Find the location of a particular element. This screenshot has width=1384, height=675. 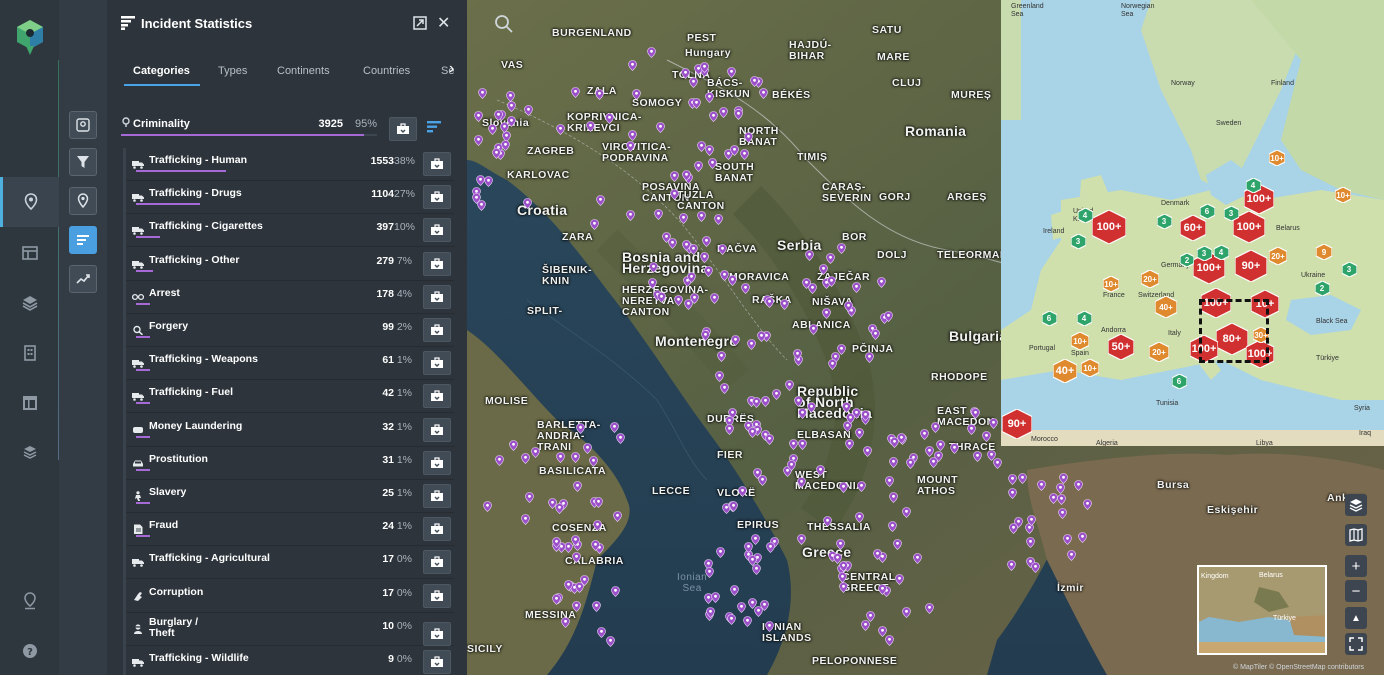

rail-item-buildings is located at coordinates (29, 353).